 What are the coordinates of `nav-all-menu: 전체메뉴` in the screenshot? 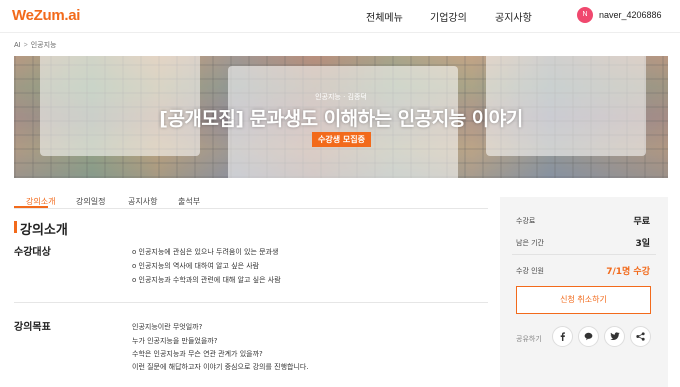 It's located at (384, 16).